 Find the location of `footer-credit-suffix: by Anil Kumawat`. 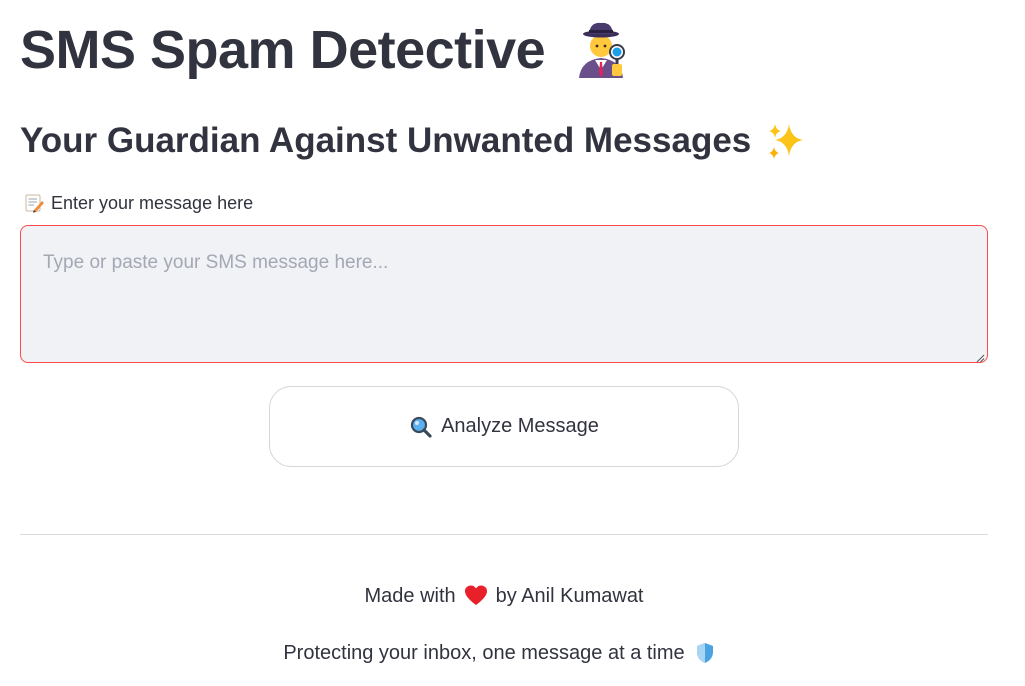

footer-credit-suffix: by Anil Kumawat is located at coordinates (569, 595).